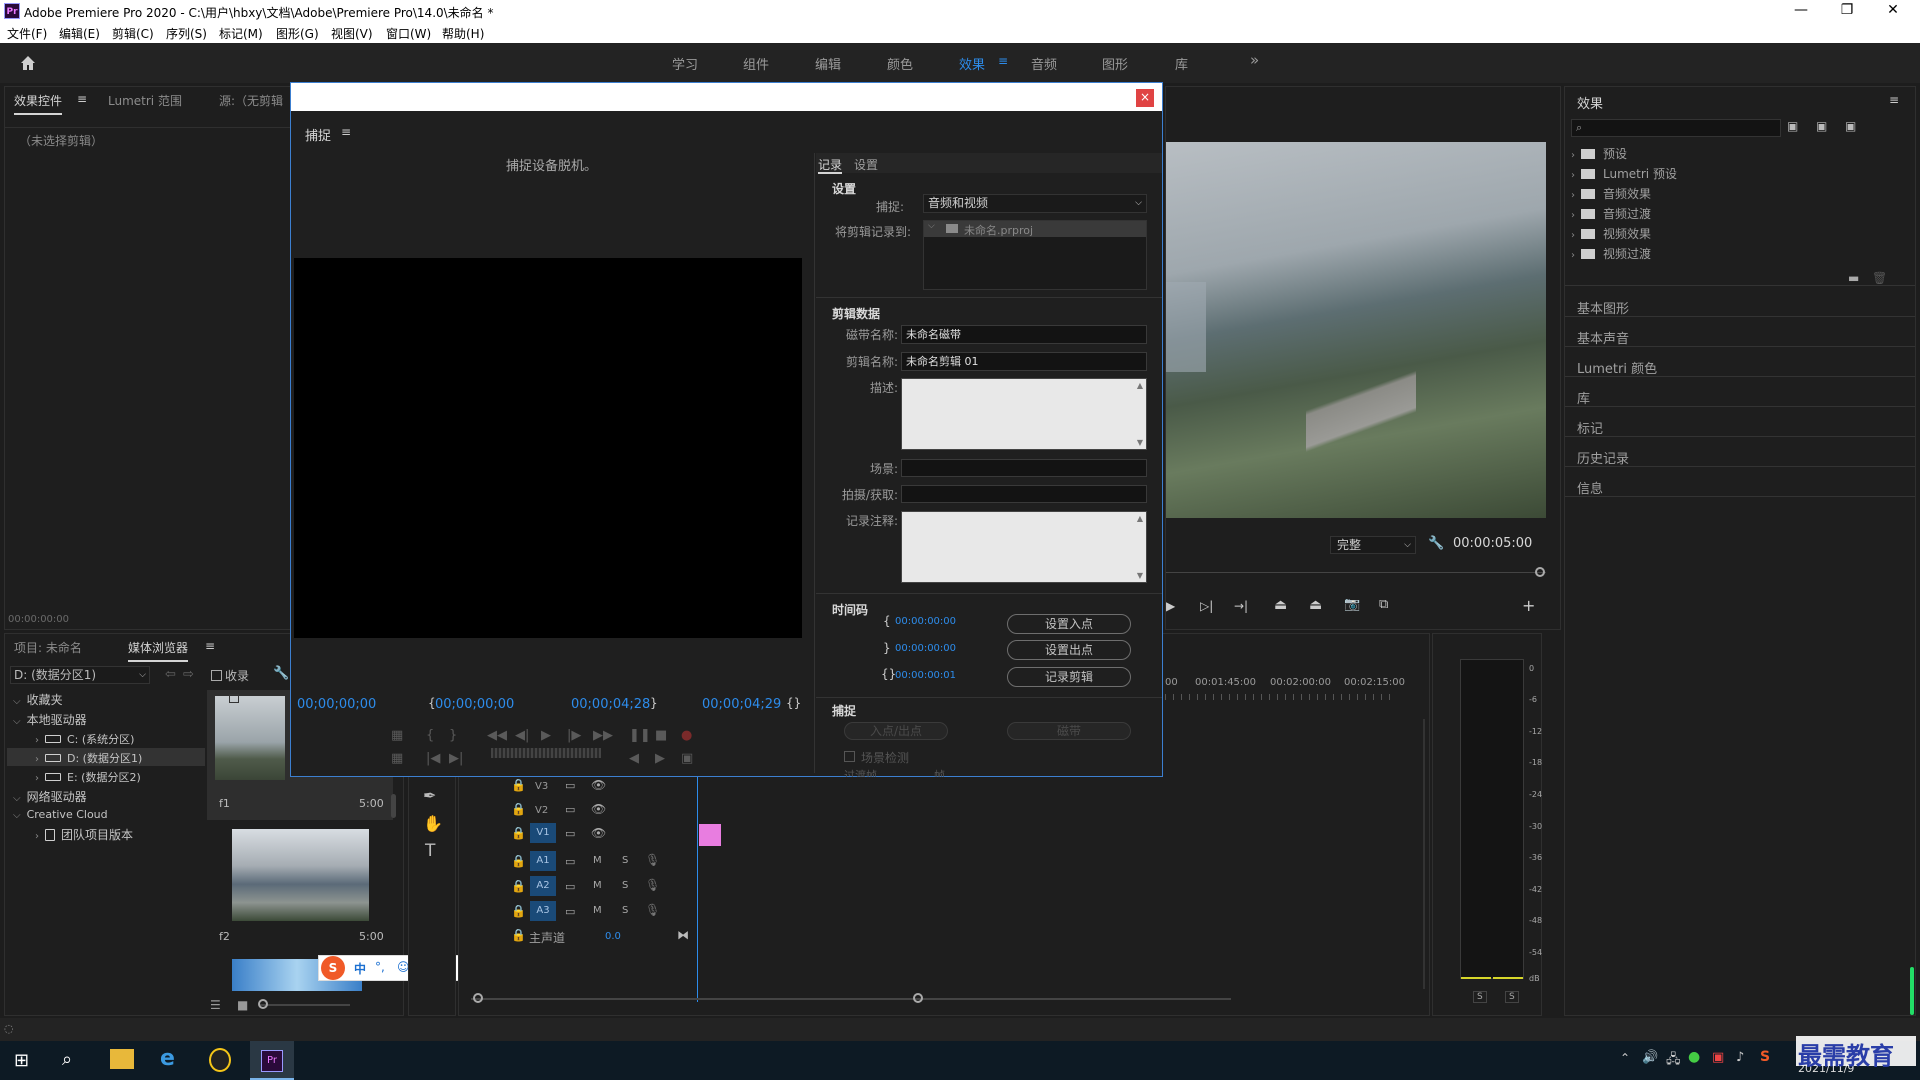  Describe the element at coordinates (1003, 61) in the screenshot. I see `workspace-menu-icon: ≡` at that location.